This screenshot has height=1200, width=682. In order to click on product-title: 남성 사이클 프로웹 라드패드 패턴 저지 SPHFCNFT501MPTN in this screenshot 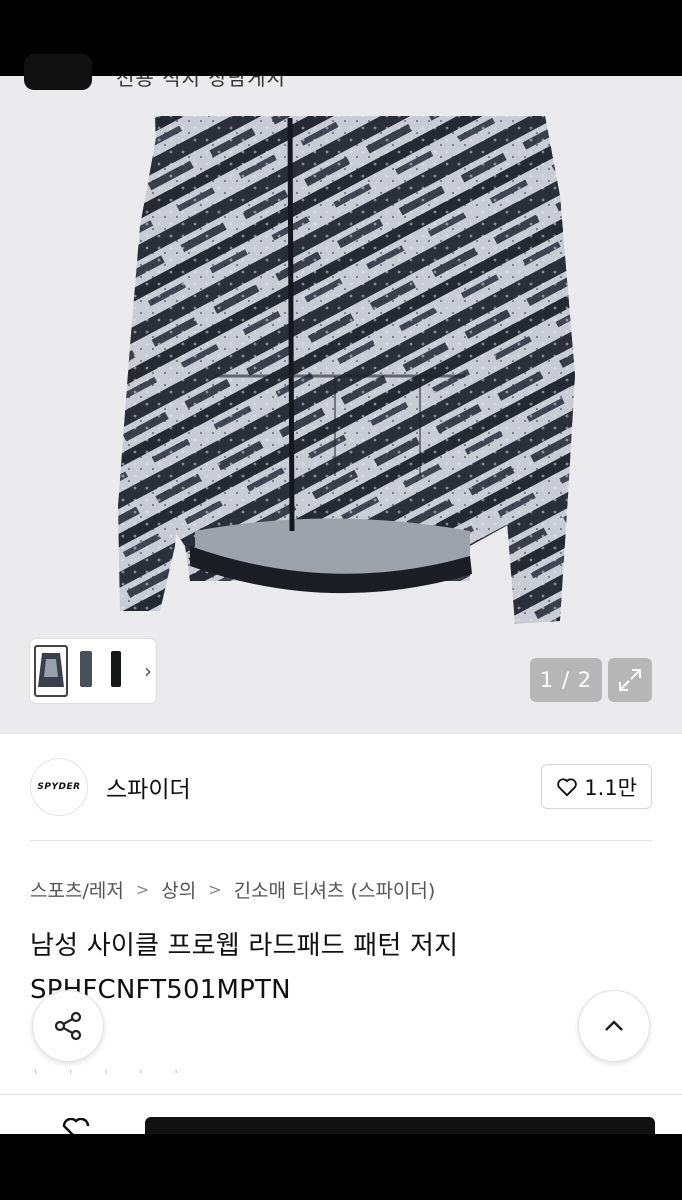, I will do `click(244, 968)`.